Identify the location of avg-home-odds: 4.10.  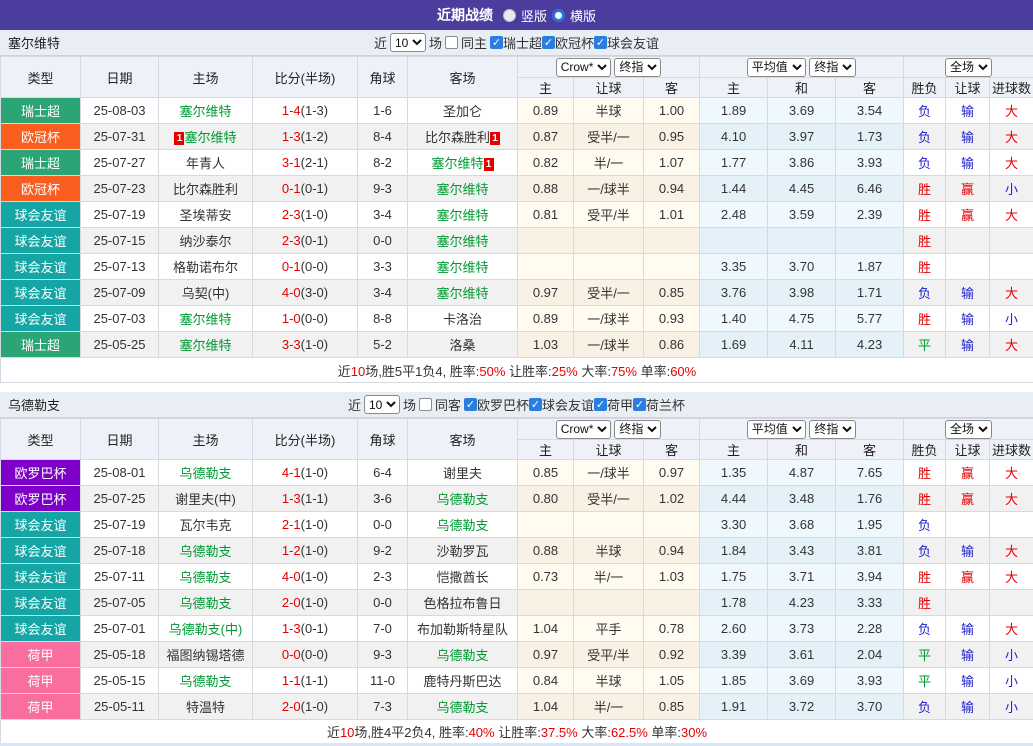
(734, 137).